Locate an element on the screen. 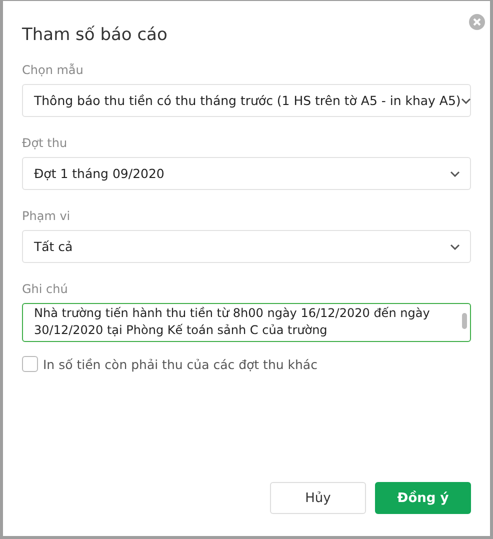  field-label: Đợt thu is located at coordinates (45, 143).